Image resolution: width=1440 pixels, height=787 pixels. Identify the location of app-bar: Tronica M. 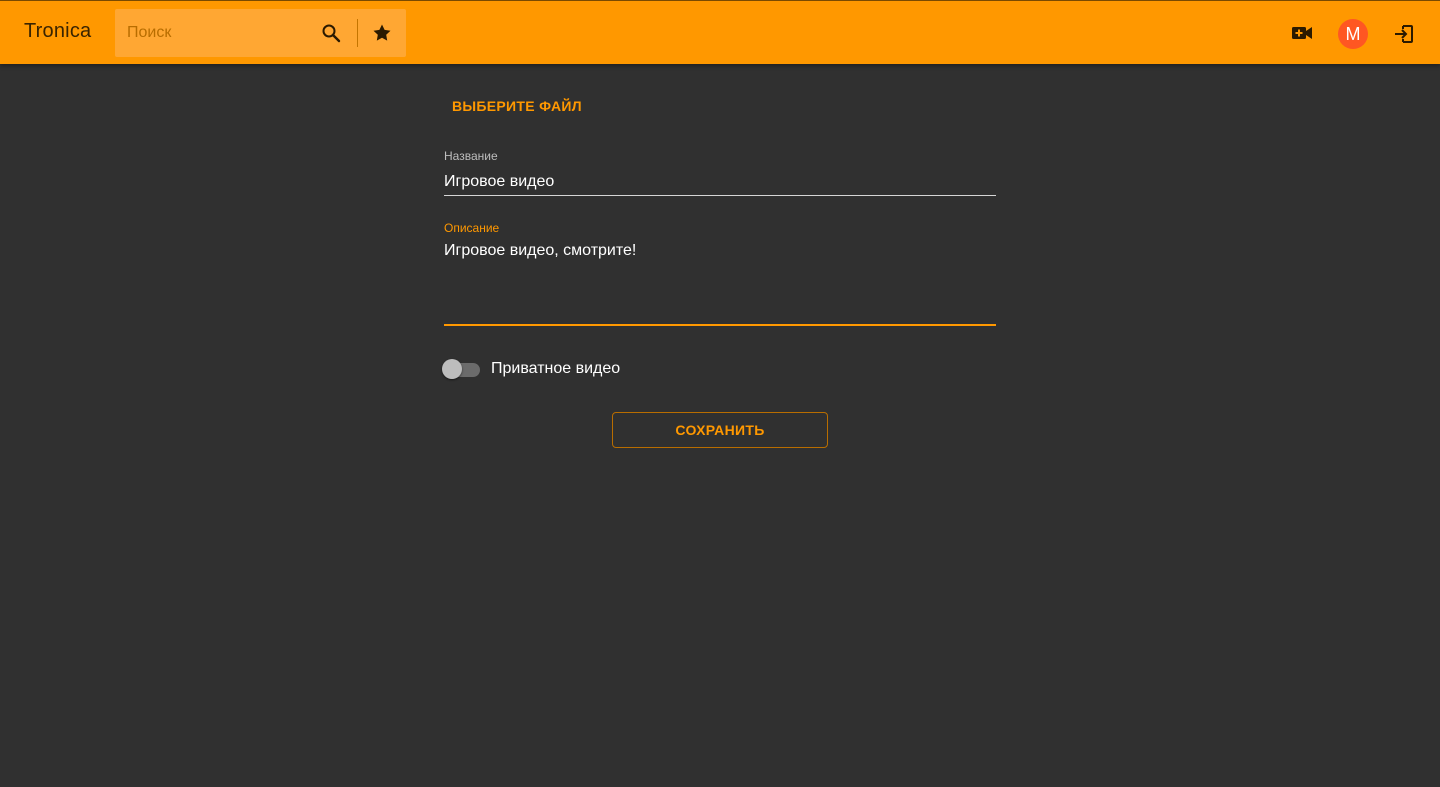
(720, 32).